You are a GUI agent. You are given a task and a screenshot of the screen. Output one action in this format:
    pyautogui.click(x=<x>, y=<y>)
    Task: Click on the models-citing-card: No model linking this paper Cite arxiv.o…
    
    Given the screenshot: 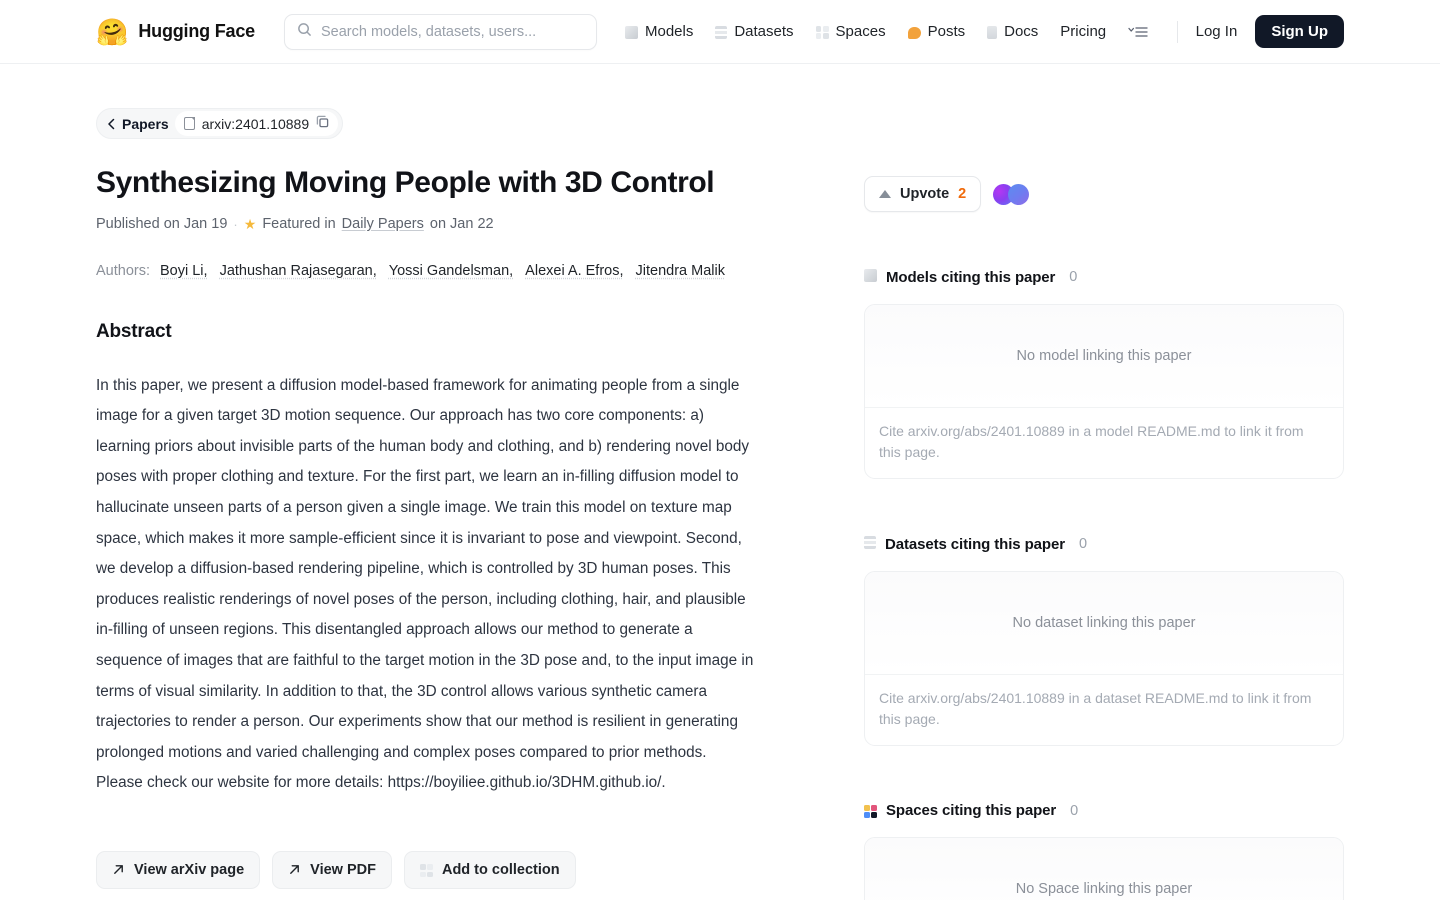 What is the action you would take?
    pyautogui.click(x=1104, y=391)
    